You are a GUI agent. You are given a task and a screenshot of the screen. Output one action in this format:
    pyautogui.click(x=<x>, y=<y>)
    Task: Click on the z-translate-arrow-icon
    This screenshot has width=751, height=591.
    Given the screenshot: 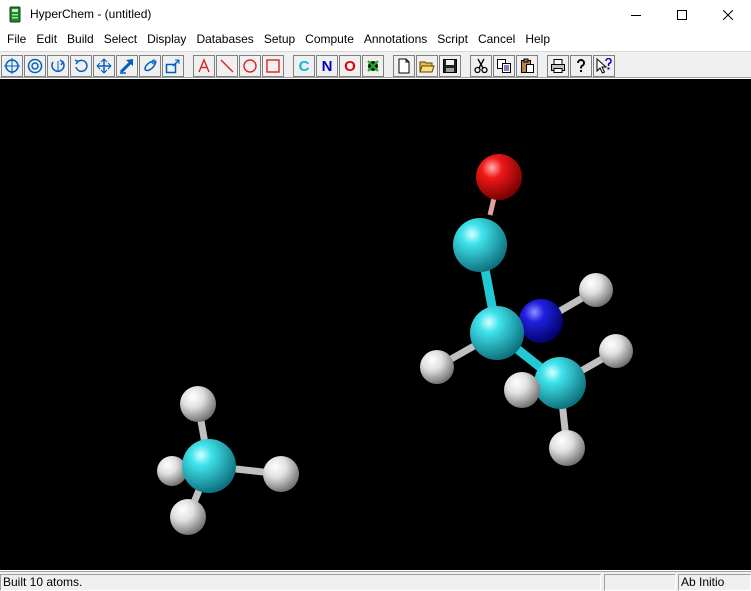 What is the action you would take?
    pyautogui.click(x=126, y=66)
    